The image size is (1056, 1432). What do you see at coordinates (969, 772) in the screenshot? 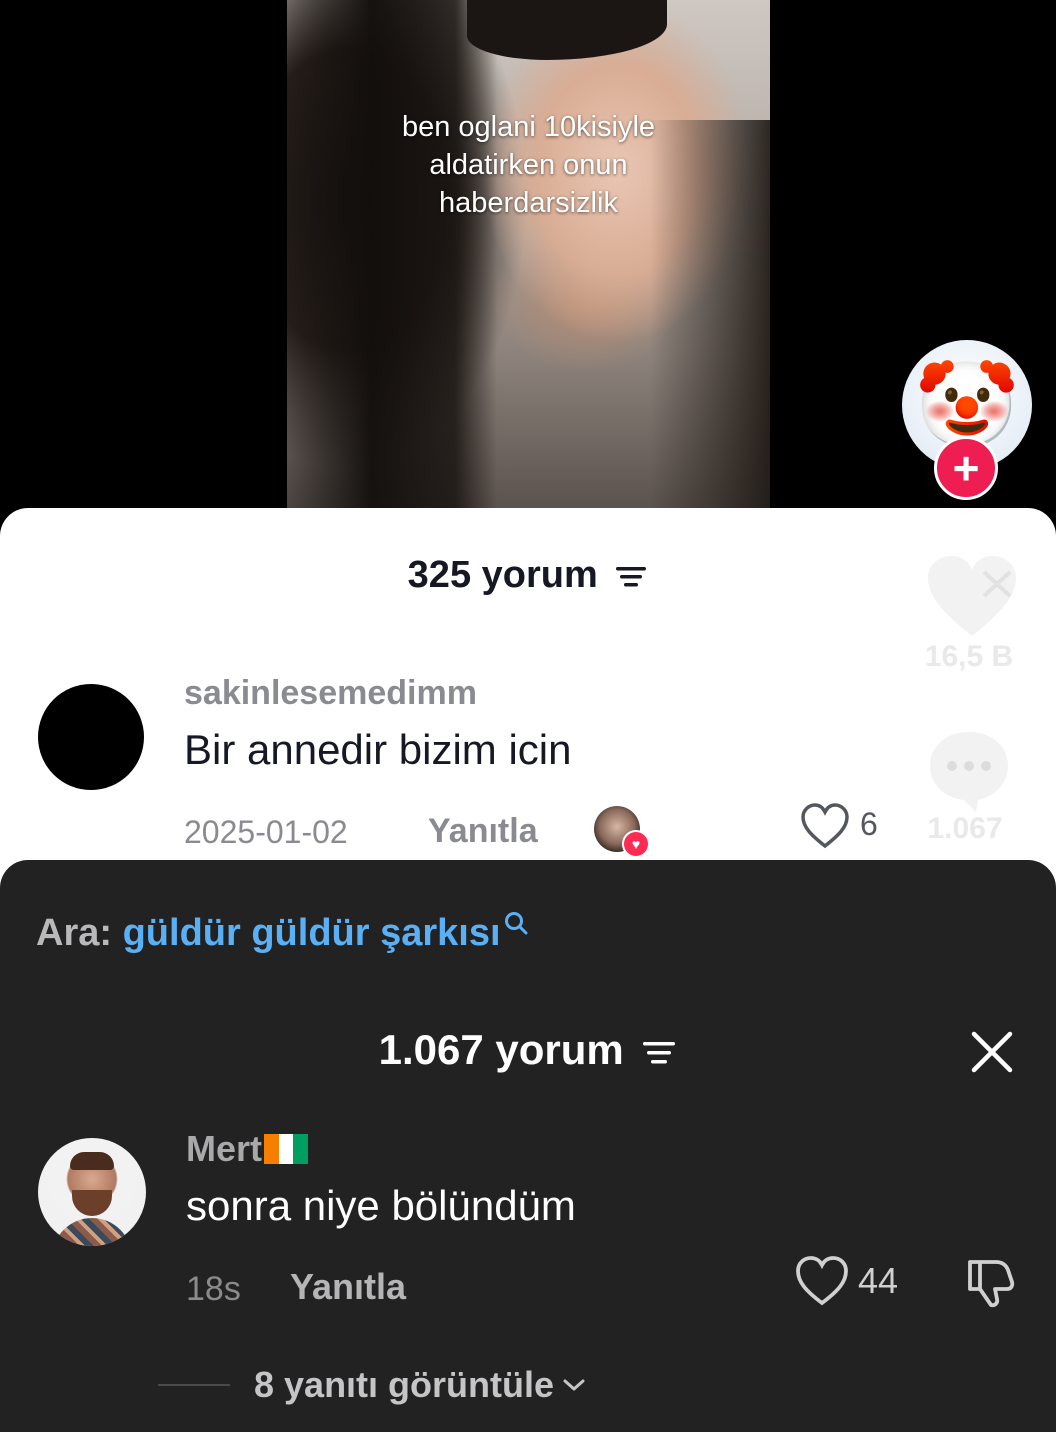
I see `comment-icon` at bounding box center [969, 772].